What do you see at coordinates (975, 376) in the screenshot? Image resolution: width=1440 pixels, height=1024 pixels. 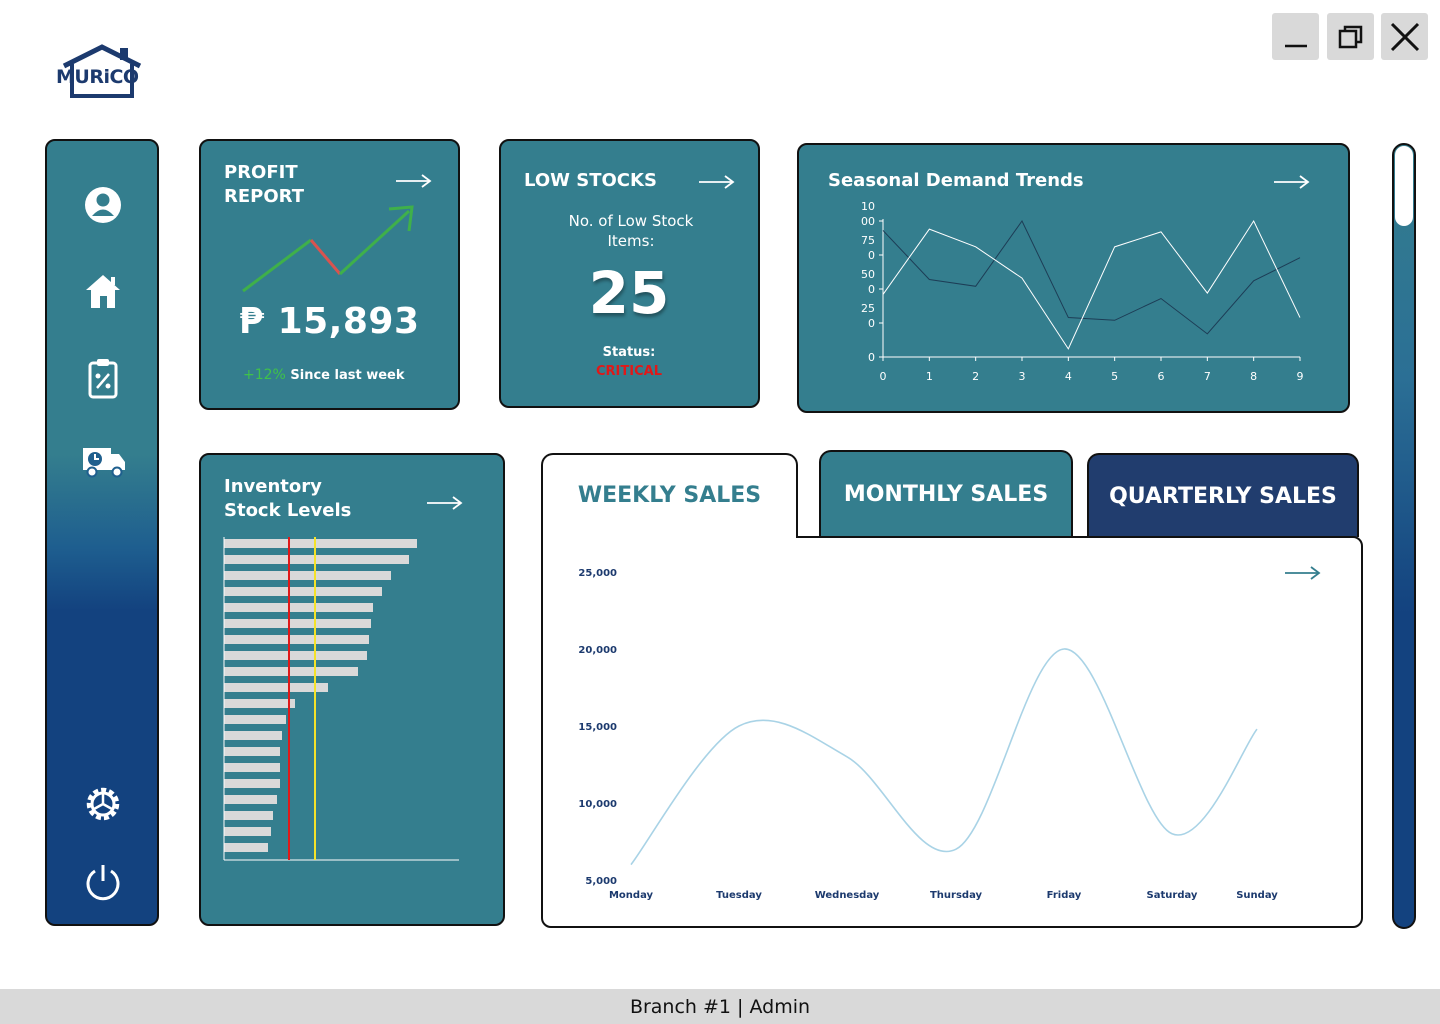 I see `seasonal-x-tick-label: 2` at bounding box center [975, 376].